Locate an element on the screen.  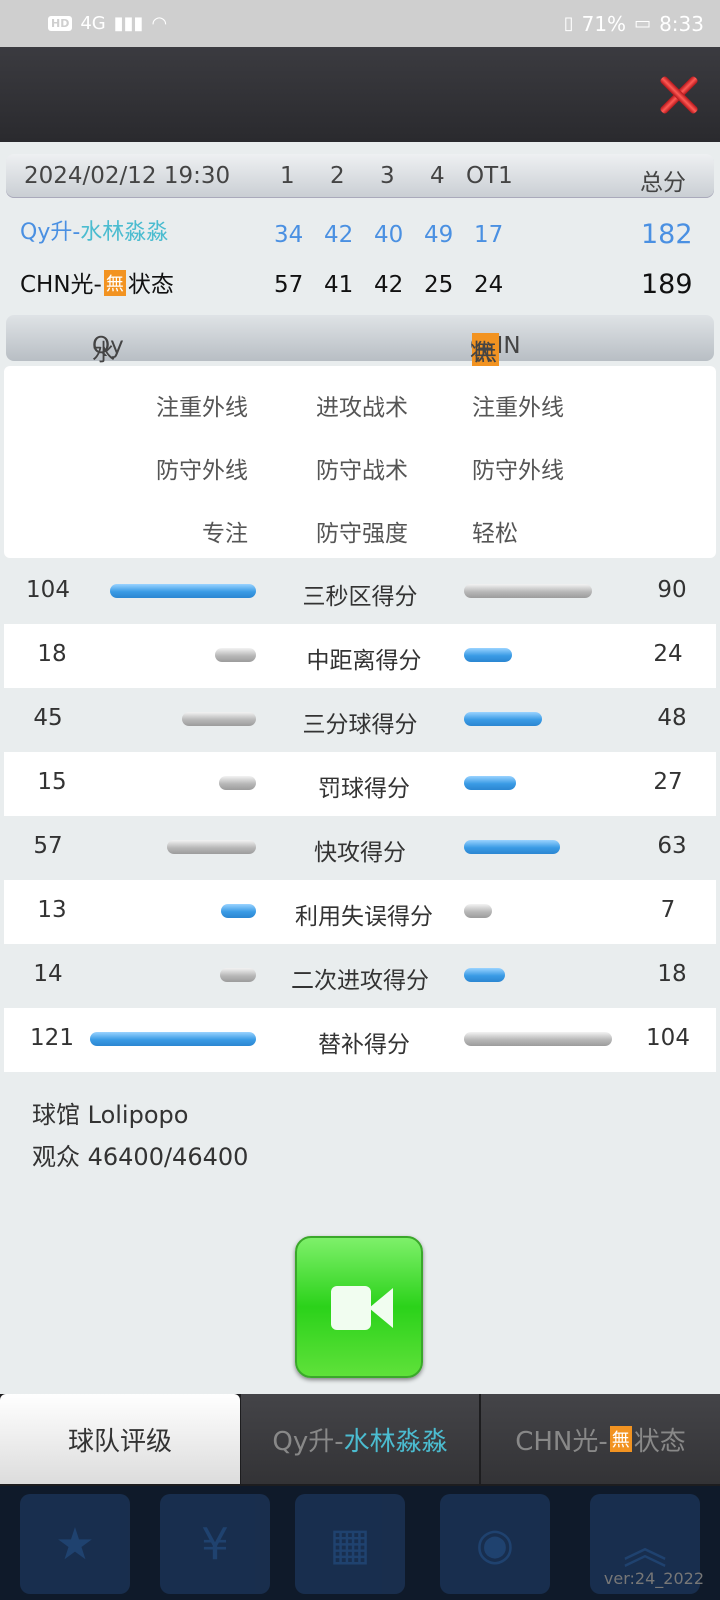
team1-name-suffix: 水林淼淼 is located at coordinates (124, 232).